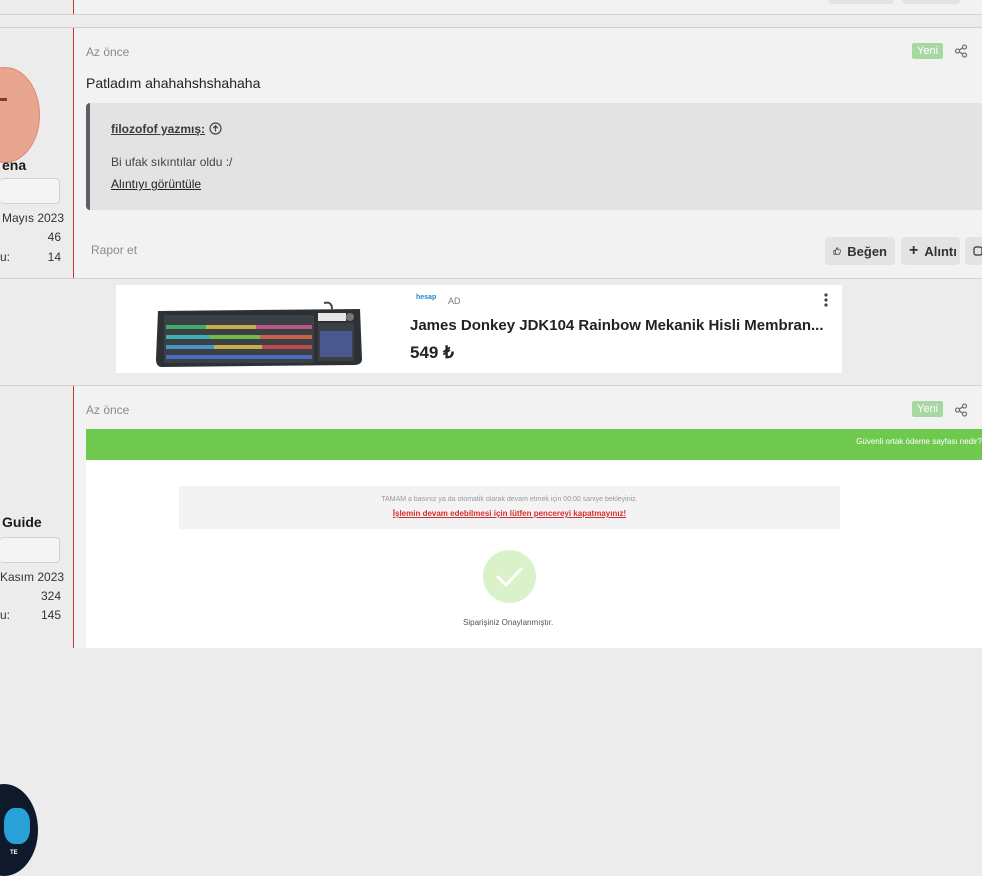 This screenshot has height=876, width=982. I want to click on username: Guide, so click(22, 522).